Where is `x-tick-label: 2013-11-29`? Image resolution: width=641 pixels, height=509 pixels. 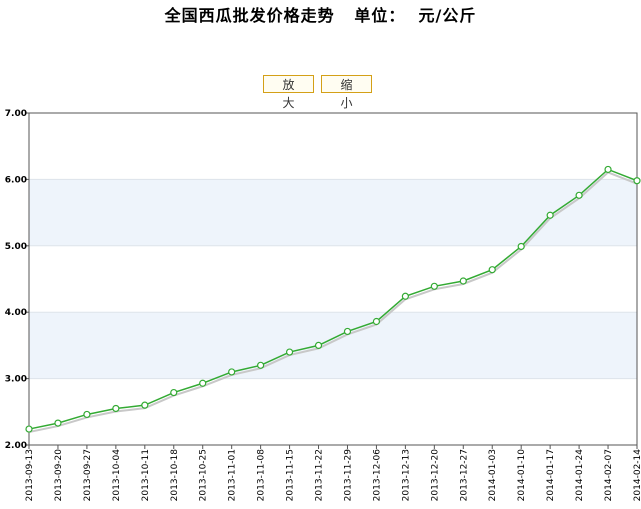 x-tick-label: 2013-11-29 is located at coordinates (348, 475).